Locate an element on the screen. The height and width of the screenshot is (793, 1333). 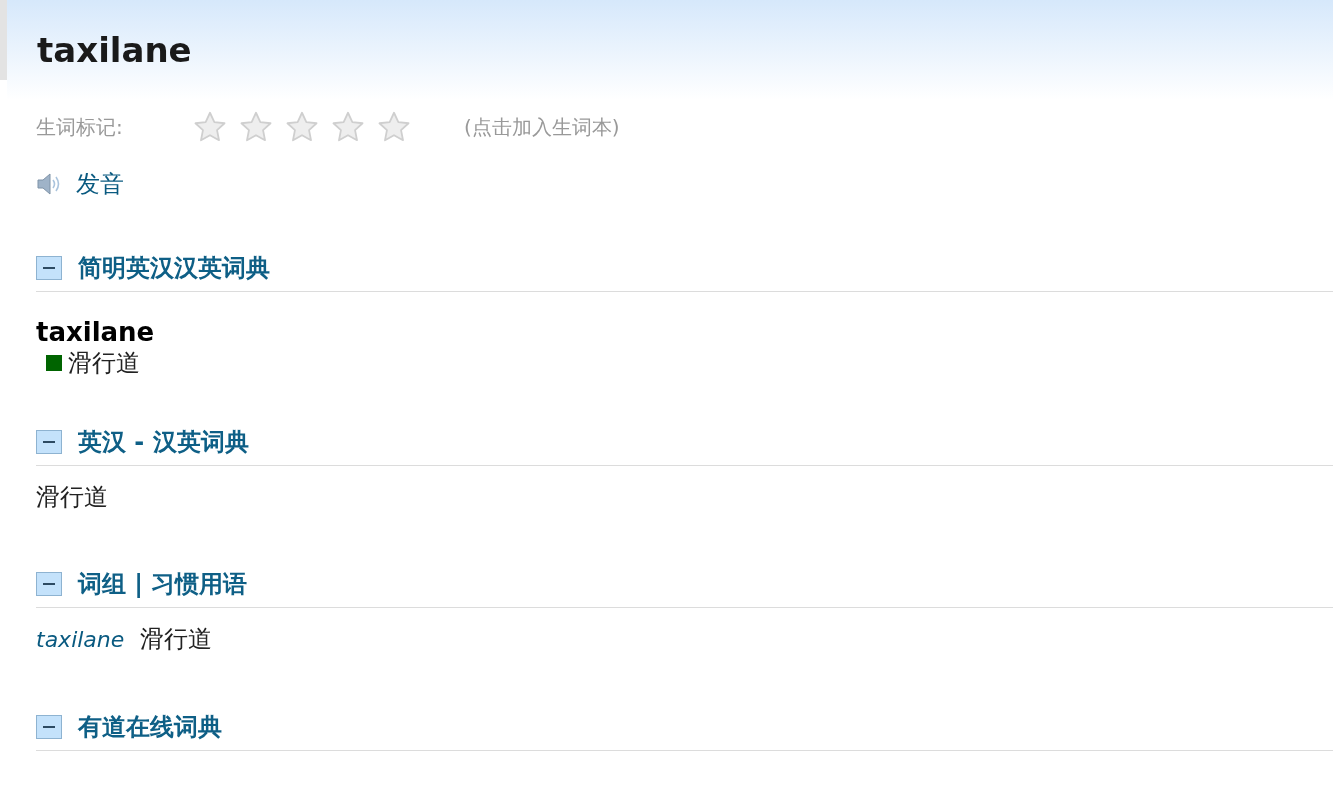
section-title: 英汉 - 汉英词典 is located at coordinates (163, 441).